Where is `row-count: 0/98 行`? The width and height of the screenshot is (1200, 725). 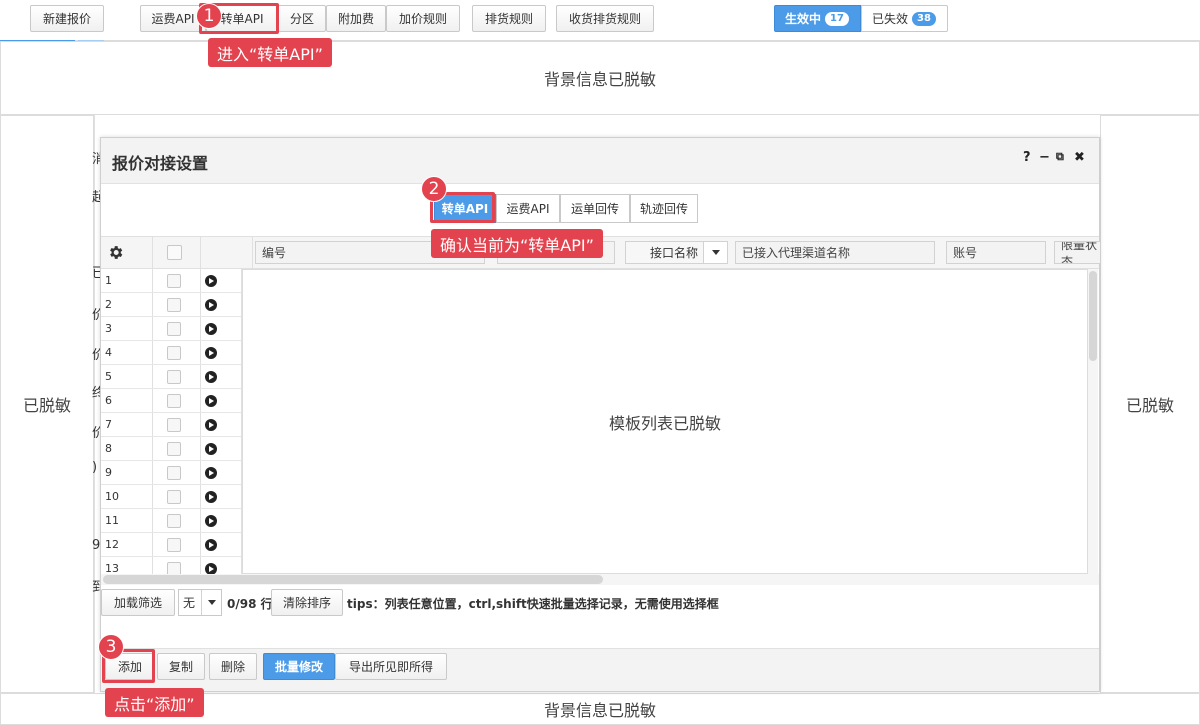 row-count: 0/98 行 is located at coordinates (250, 604).